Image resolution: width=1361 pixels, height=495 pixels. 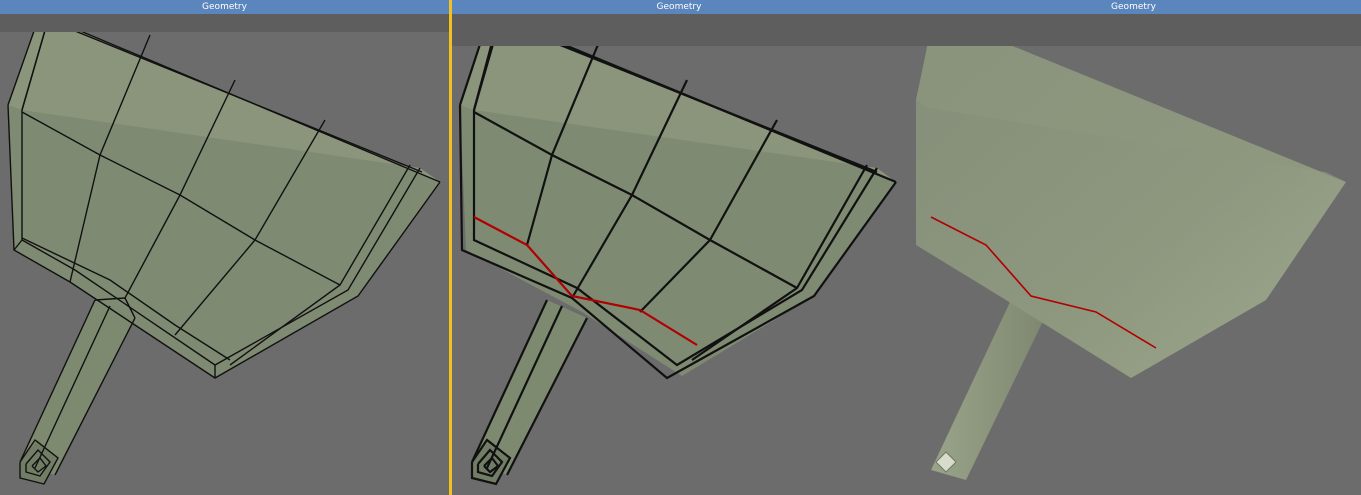 I want to click on handle, so click(x=988, y=390).